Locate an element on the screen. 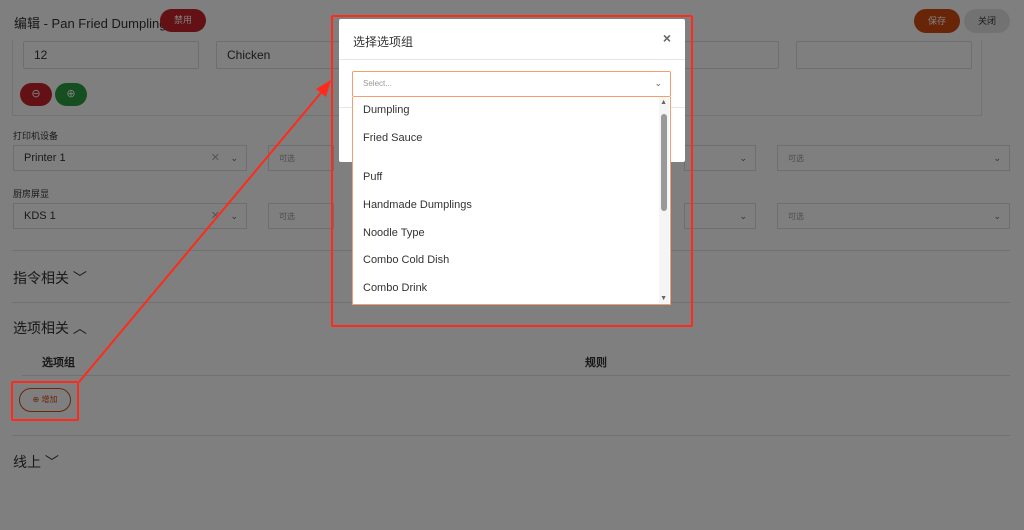 This screenshot has width=1024, height=530. annotation-arrow is located at coordinates (204, 231).